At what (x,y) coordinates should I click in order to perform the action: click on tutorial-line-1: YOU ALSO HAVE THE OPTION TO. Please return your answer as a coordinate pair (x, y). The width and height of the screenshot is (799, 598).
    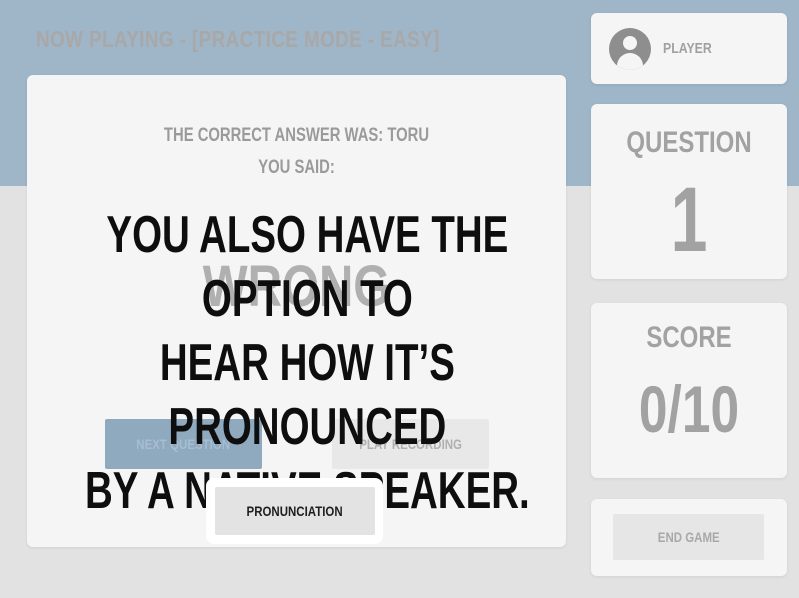
    Looking at the image, I should click on (307, 267).